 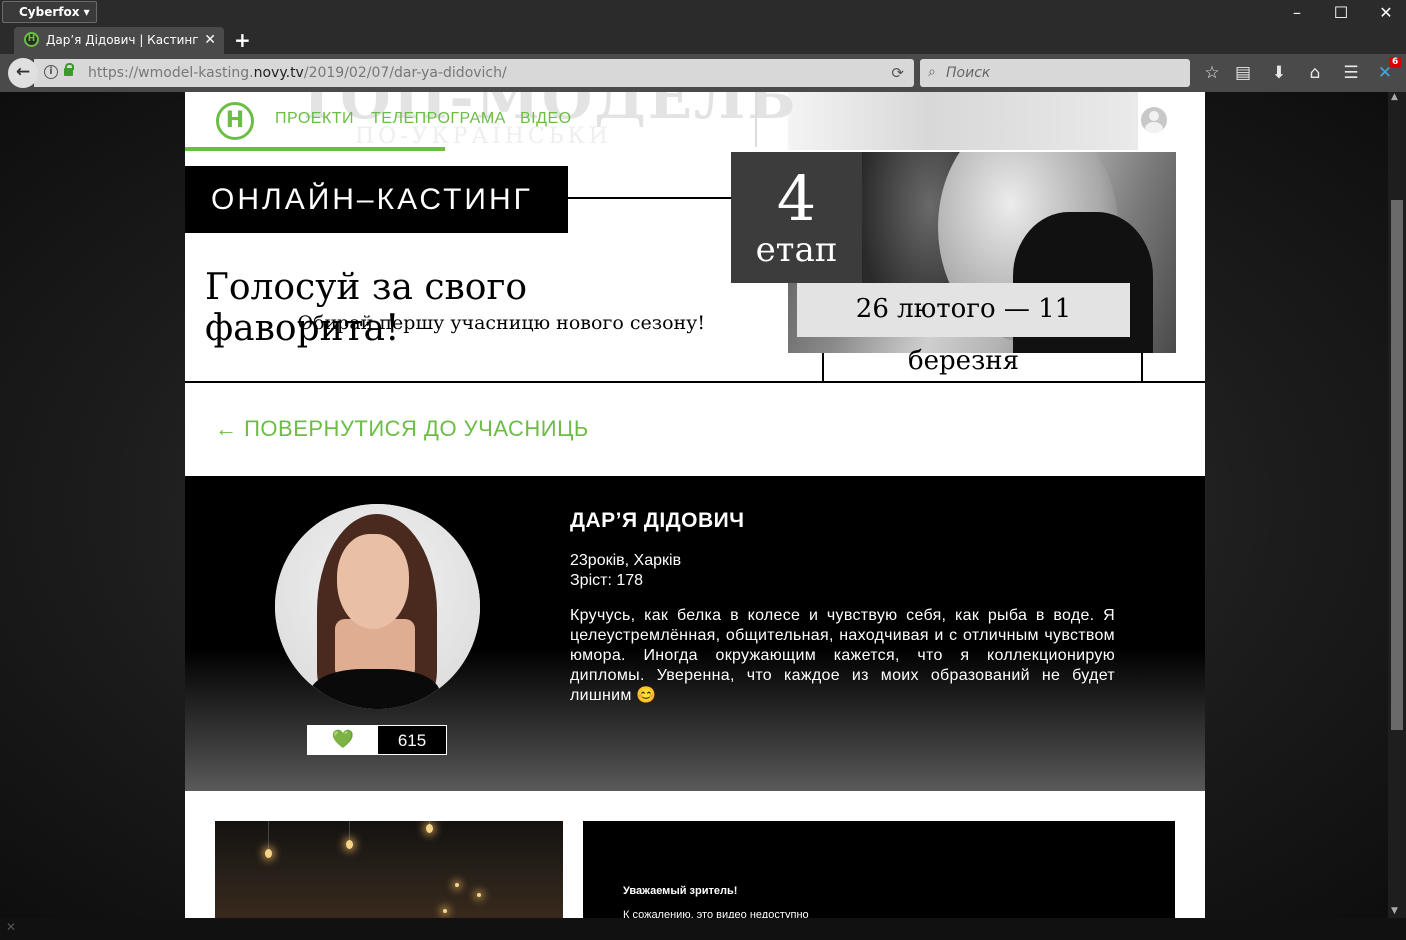 I want to click on banner-bottom-line, so click(x=695, y=382).